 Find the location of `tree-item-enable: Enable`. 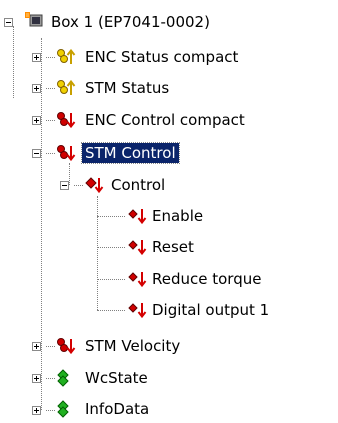

tree-item-enable: Enable is located at coordinates (177, 216).